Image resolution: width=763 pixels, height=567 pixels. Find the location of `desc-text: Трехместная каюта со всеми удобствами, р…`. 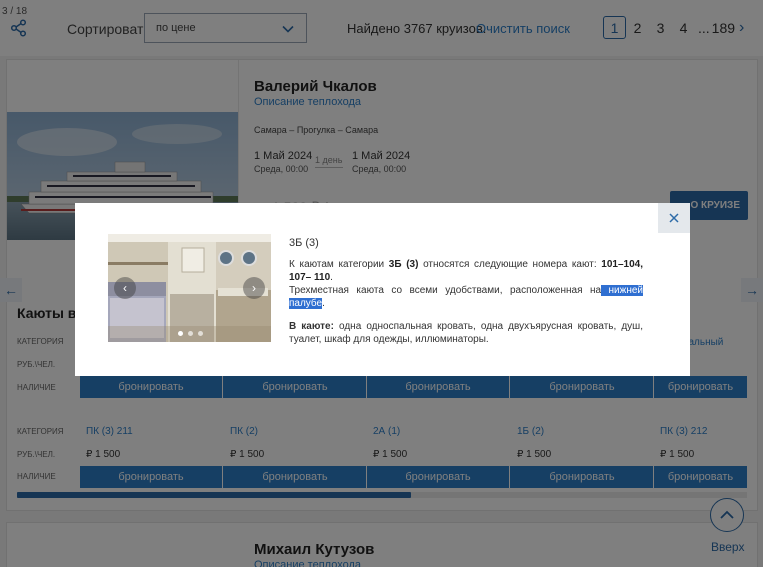

desc-text: Трехместная каюта со всеми удобствами, р… is located at coordinates (445, 290).